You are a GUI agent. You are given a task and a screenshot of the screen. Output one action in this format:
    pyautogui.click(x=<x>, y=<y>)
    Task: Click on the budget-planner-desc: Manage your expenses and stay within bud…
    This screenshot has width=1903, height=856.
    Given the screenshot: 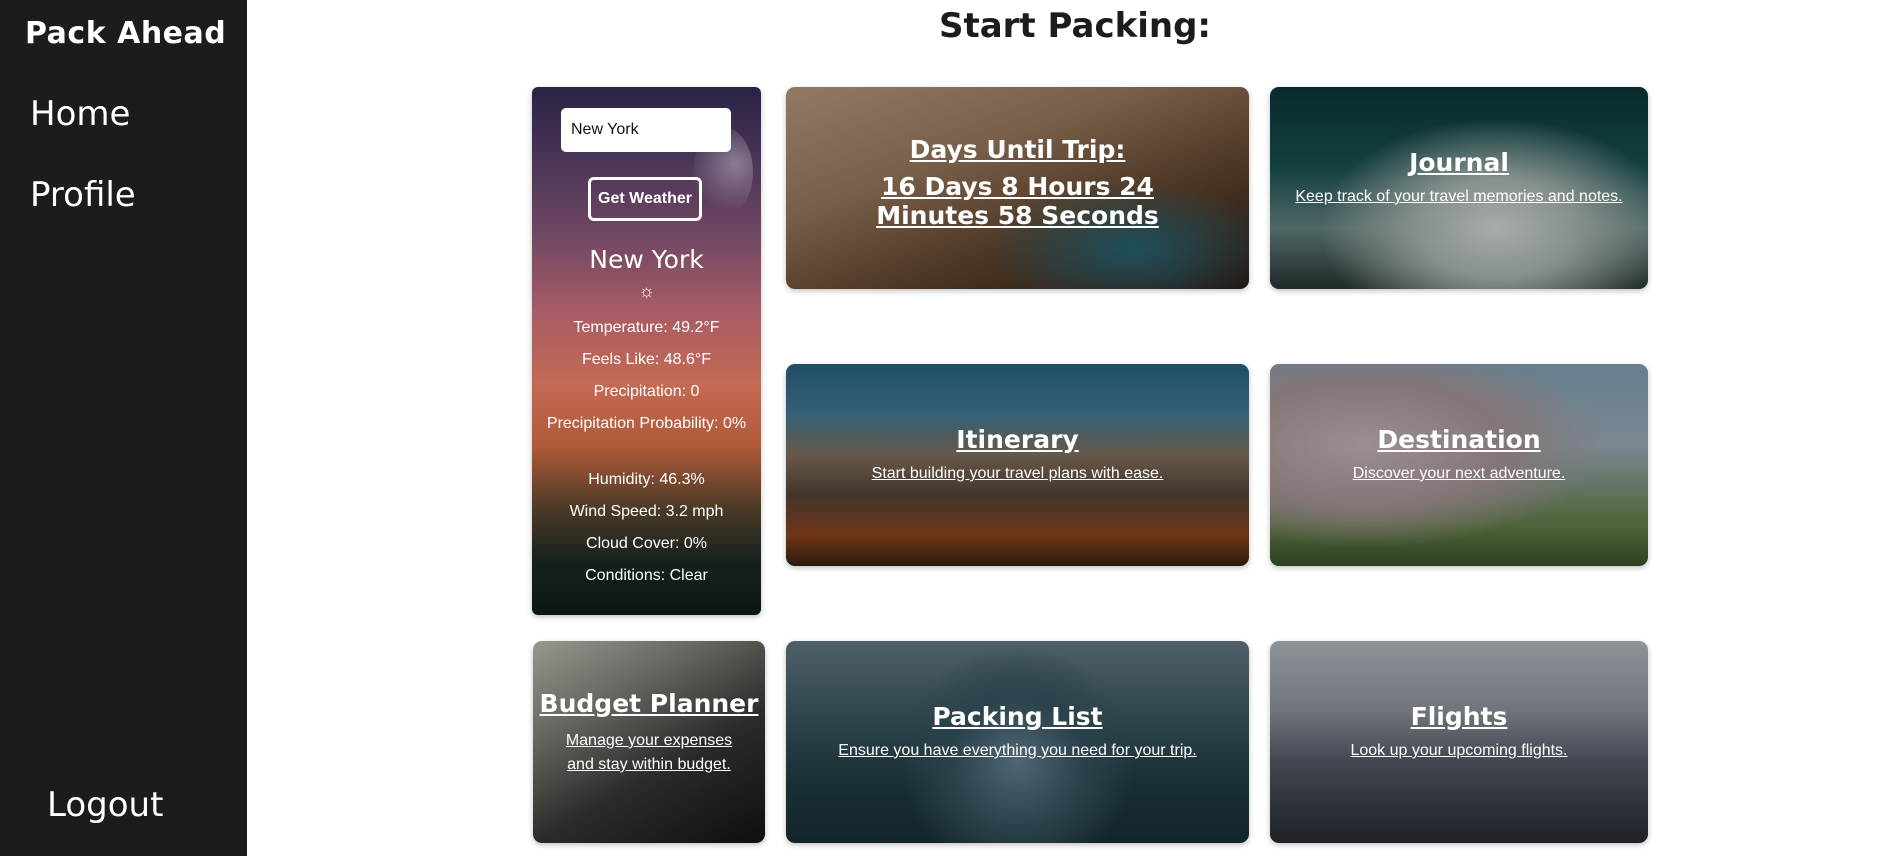 What is the action you would take?
    pyautogui.click(x=649, y=752)
    